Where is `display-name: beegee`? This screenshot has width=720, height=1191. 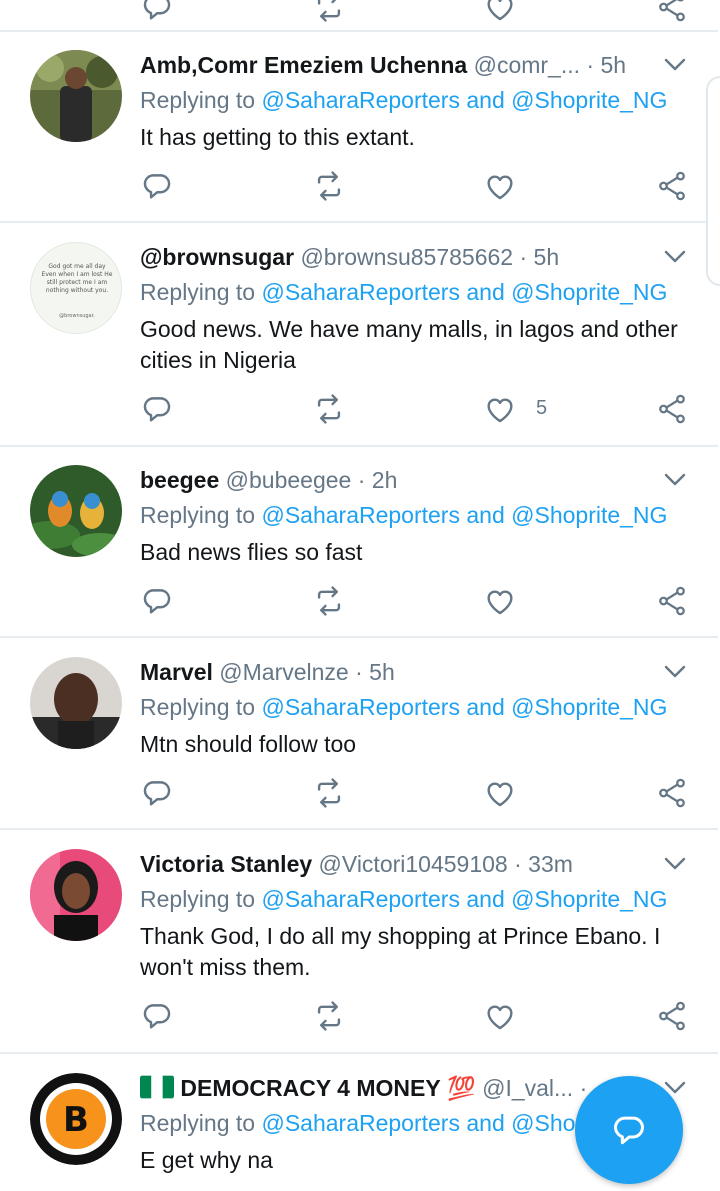 display-name: beegee is located at coordinates (179, 480).